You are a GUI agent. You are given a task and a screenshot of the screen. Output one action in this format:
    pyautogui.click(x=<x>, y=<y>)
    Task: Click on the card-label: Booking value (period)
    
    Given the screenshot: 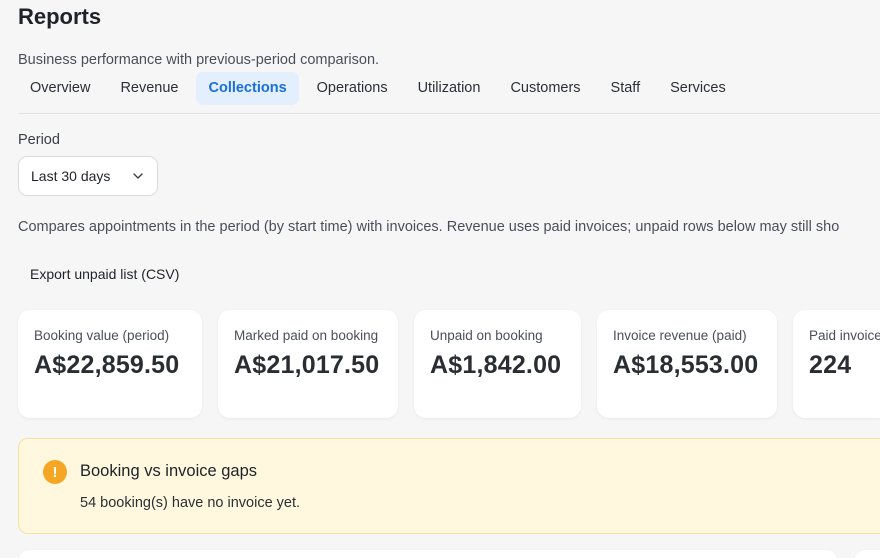 What is the action you would take?
    pyautogui.click(x=102, y=335)
    